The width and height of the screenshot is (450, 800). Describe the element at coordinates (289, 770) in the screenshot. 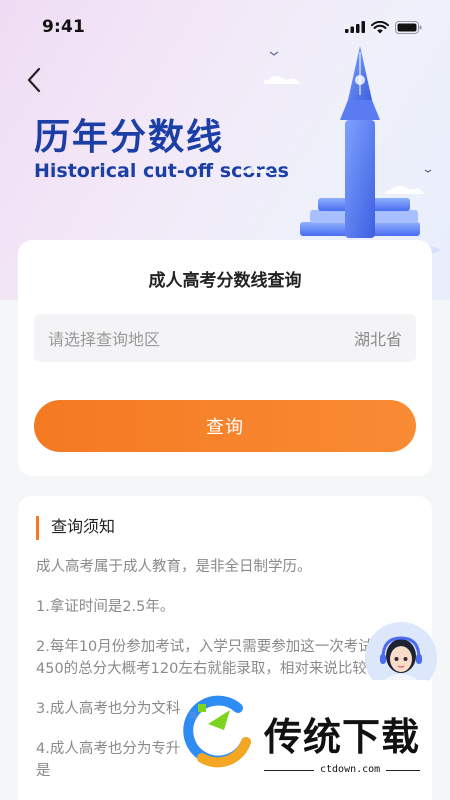

I see `watermark-rule-left` at that location.